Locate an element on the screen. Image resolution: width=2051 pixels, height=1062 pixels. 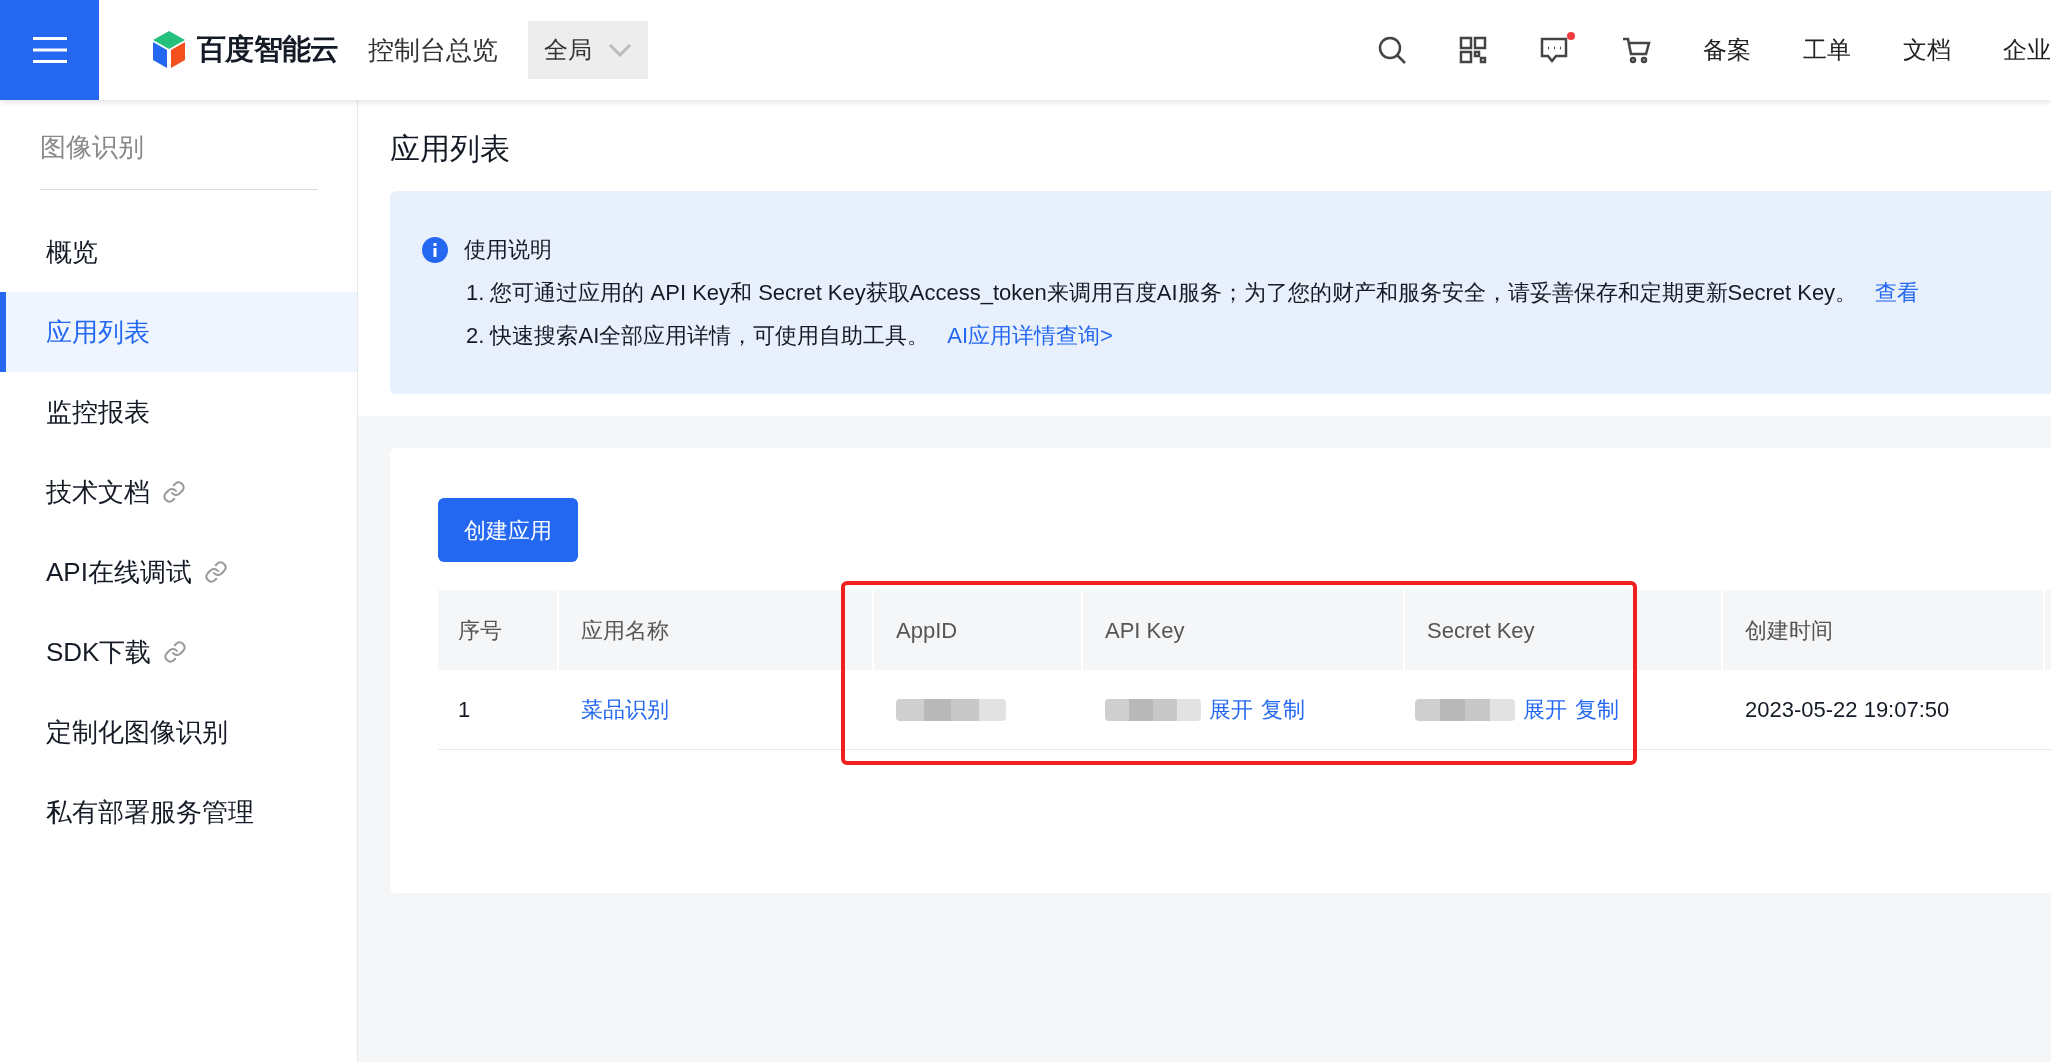
sidebar-item: API在线调试 is located at coordinates (178, 572).